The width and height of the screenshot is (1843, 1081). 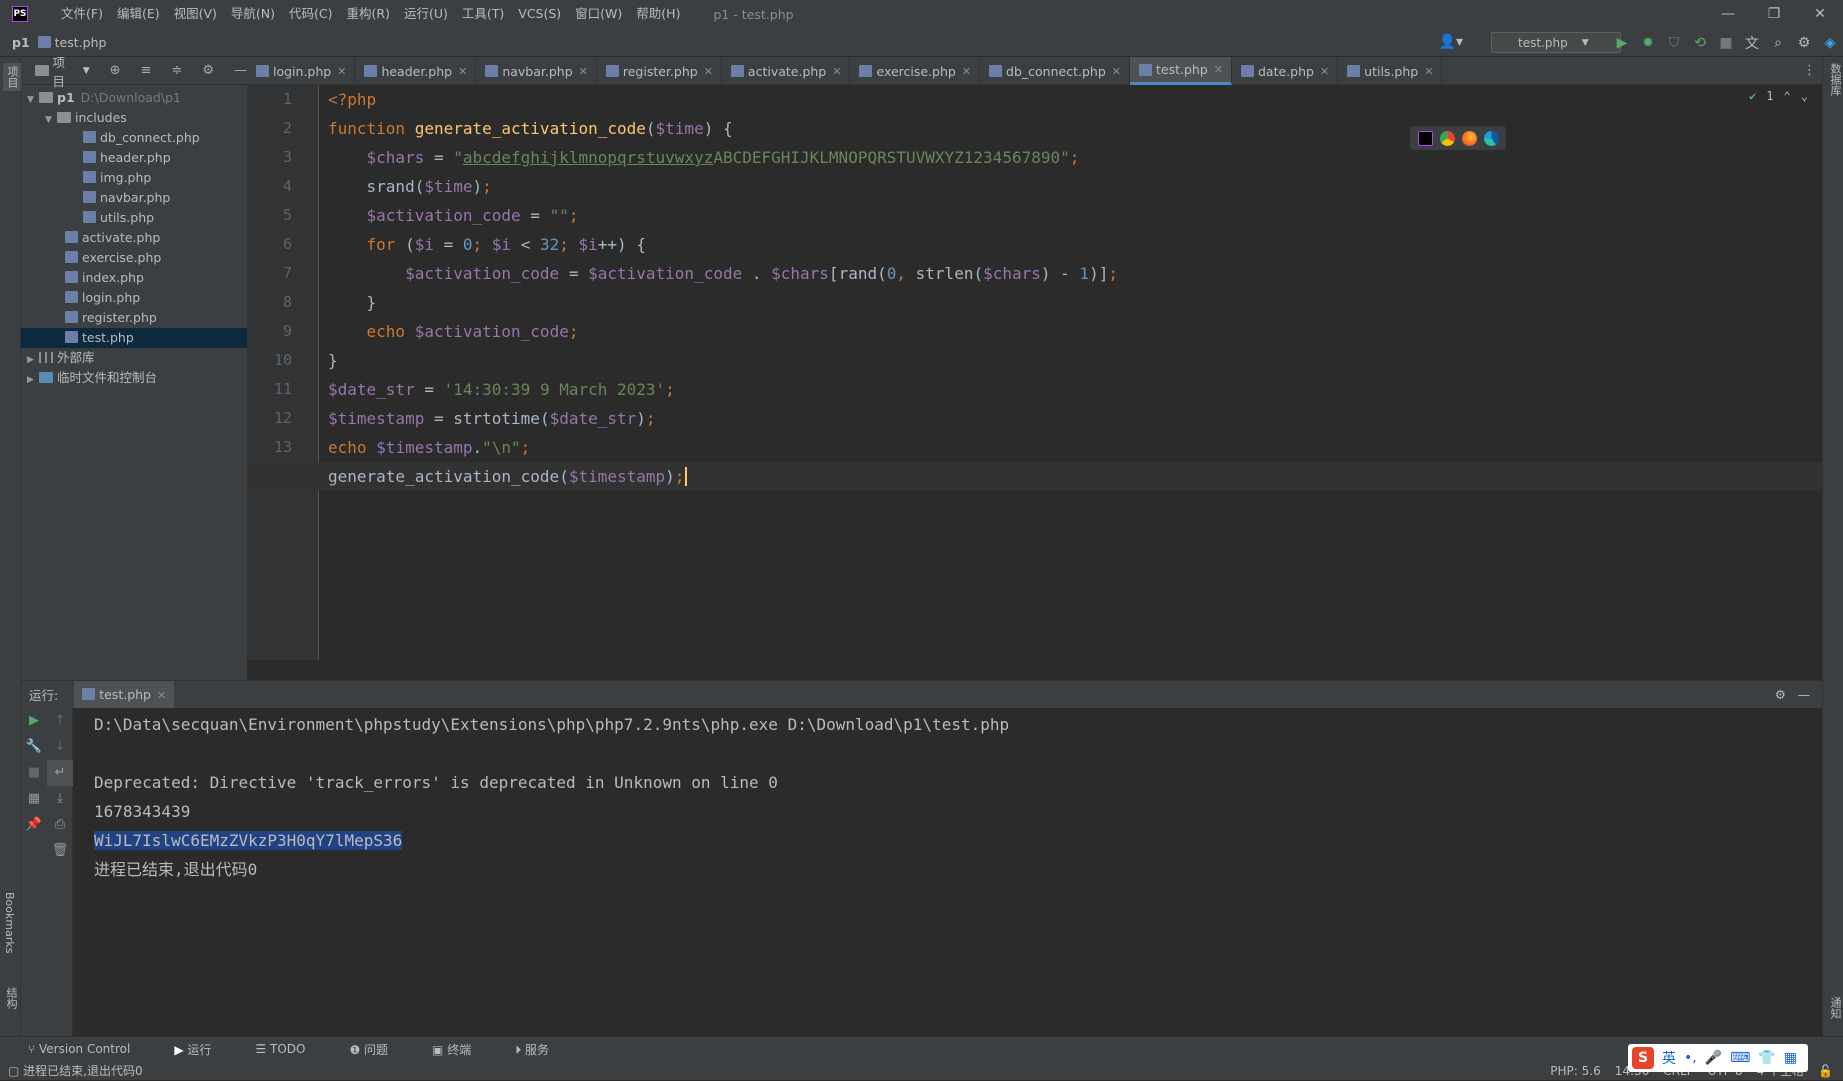 I want to click on keyboard-icon: ⌨, so click(x=1740, y=1058).